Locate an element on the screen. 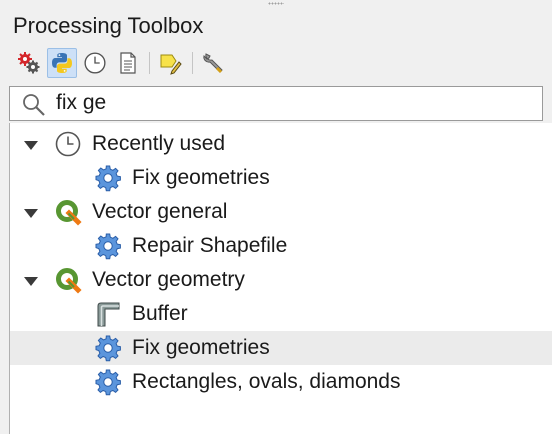  tree-group-label: Vector general is located at coordinates (160, 211).